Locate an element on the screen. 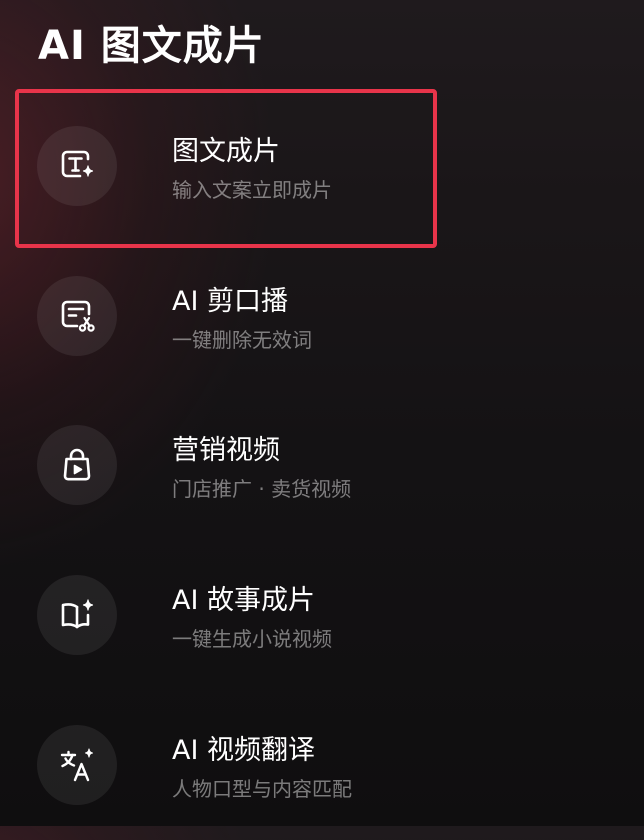 Image resolution: width=644 pixels, height=840 pixels. text-sparkle-icon is located at coordinates (77, 164).